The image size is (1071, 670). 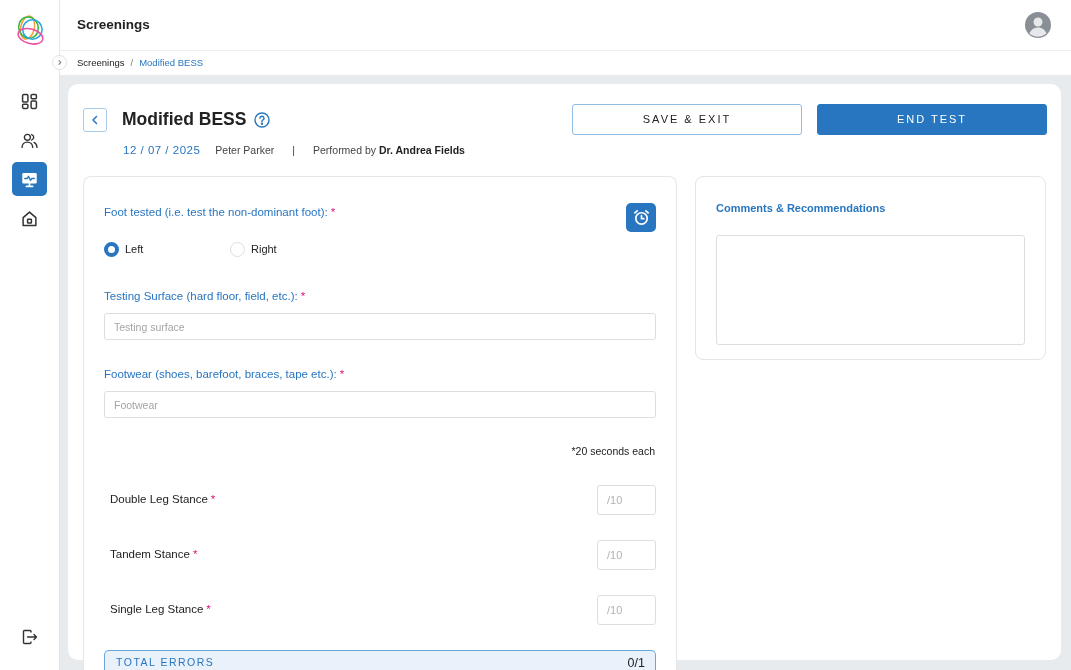 What do you see at coordinates (262, 120) in the screenshot?
I see `help-icon` at bounding box center [262, 120].